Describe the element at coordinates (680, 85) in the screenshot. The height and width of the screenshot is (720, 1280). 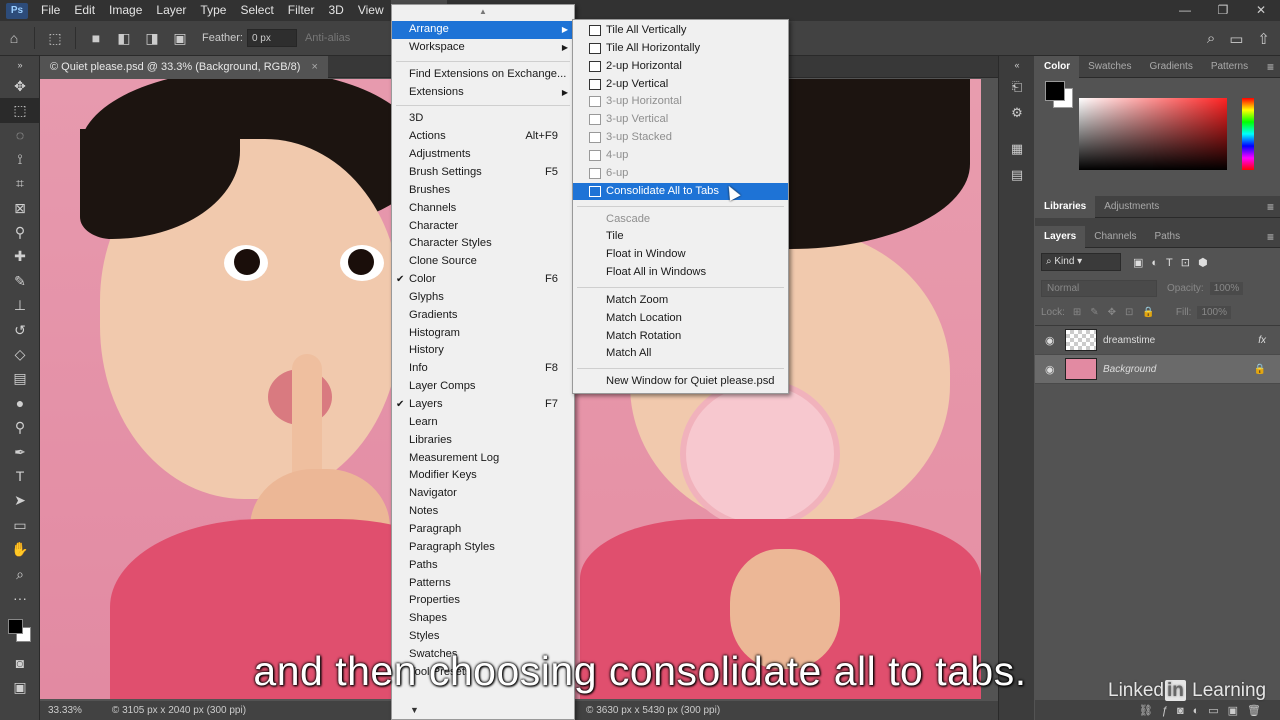
I see `menu-item-2-up-vertical: 2-up Vertical` at that location.